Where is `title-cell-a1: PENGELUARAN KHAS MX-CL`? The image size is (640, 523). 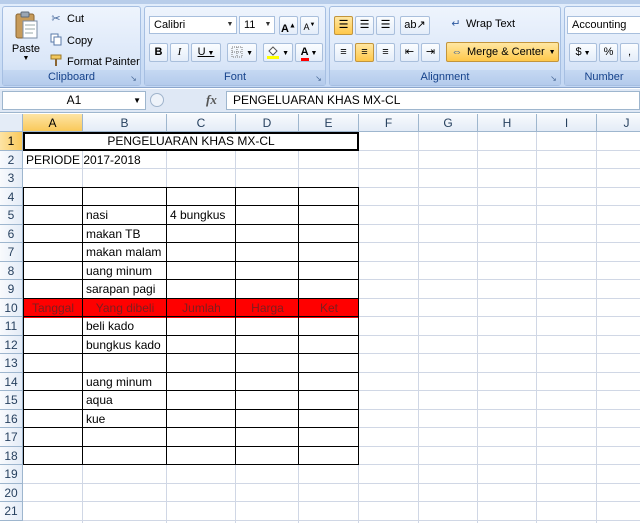
title-cell-a1: PENGELUARAN KHAS MX-CL is located at coordinates (191, 141).